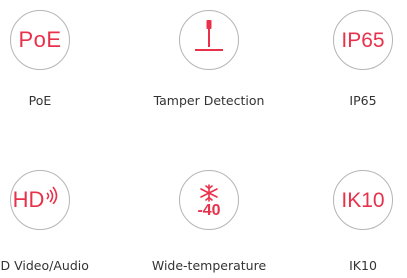 This screenshot has height=278, width=407. What do you see at coordinates (52, 195) in the screenshot?
I see `sound-waves-icon` at bounding box center [52, 195].